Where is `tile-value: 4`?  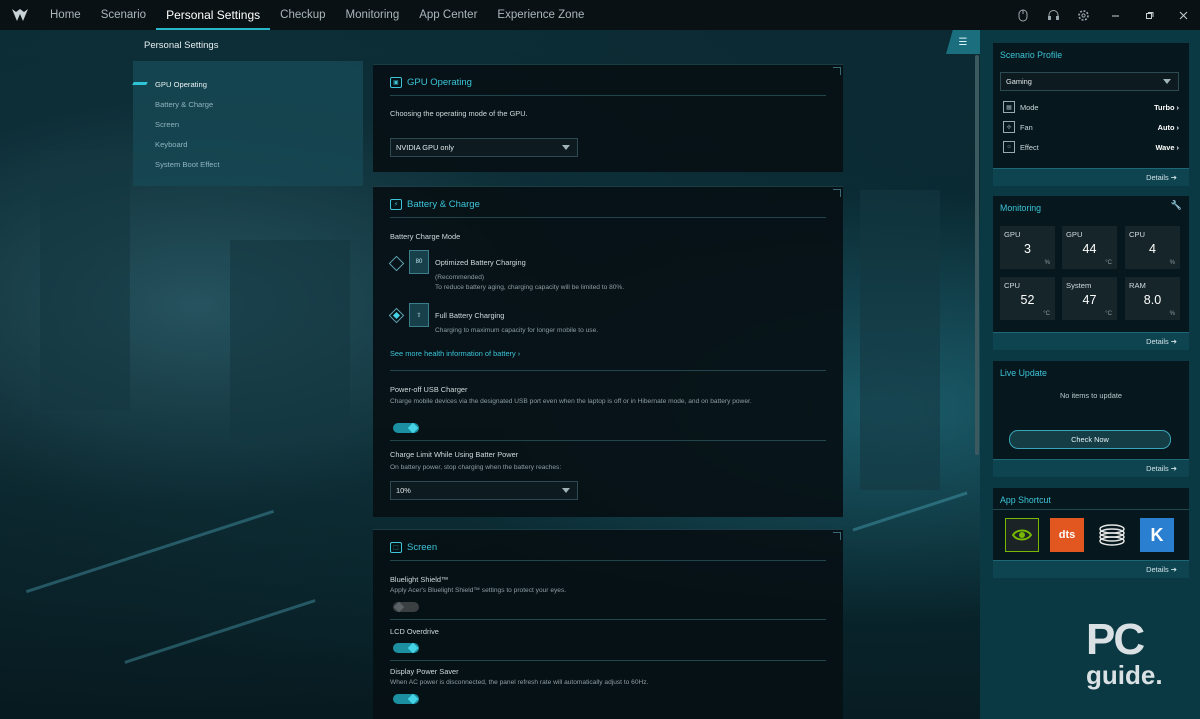 tile-value: 4 is located at coordinates (1152, 249).